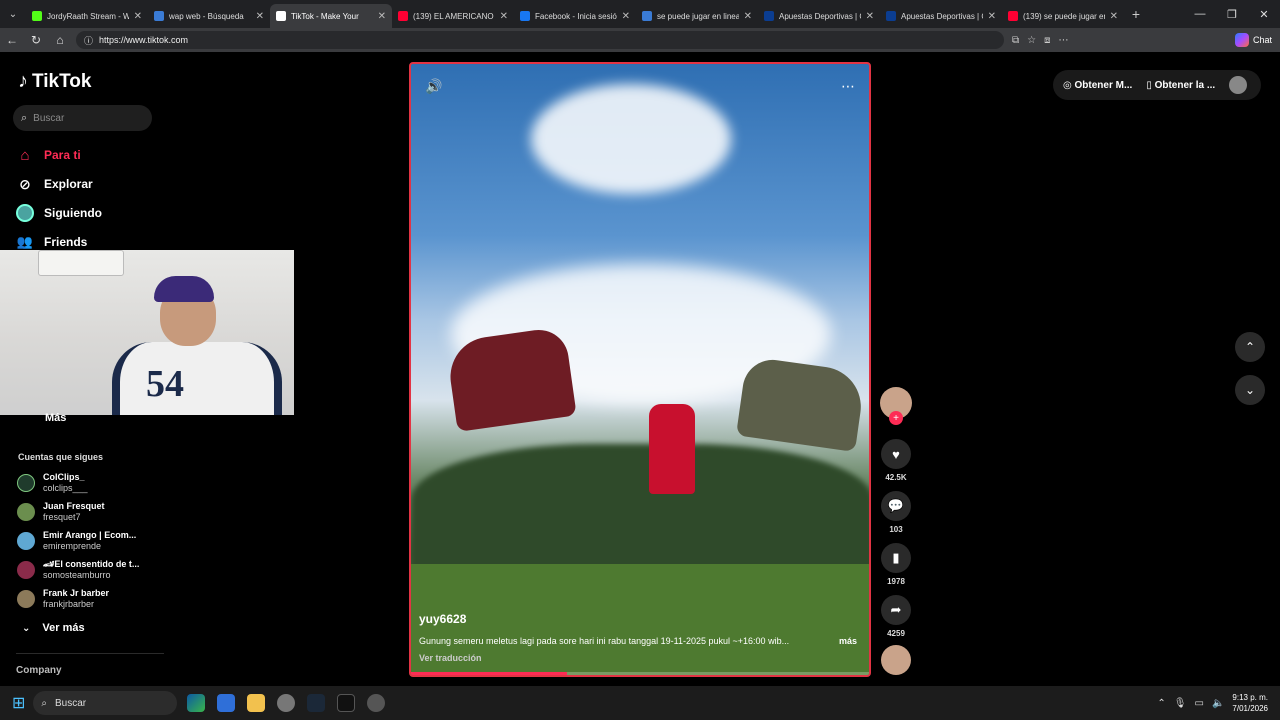 This screenshot has width=1280, height=720. What do you see at coordinates (848, 641) in the screenshot?
I see `caption-more-link: más` at bounding box center [848, 641].